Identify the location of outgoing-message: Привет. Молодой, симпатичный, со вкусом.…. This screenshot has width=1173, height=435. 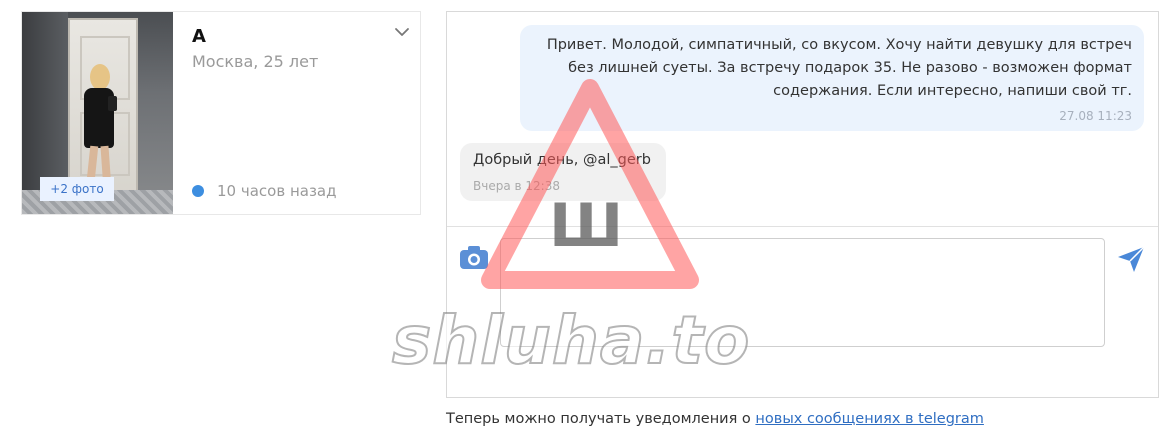
(832, 78).